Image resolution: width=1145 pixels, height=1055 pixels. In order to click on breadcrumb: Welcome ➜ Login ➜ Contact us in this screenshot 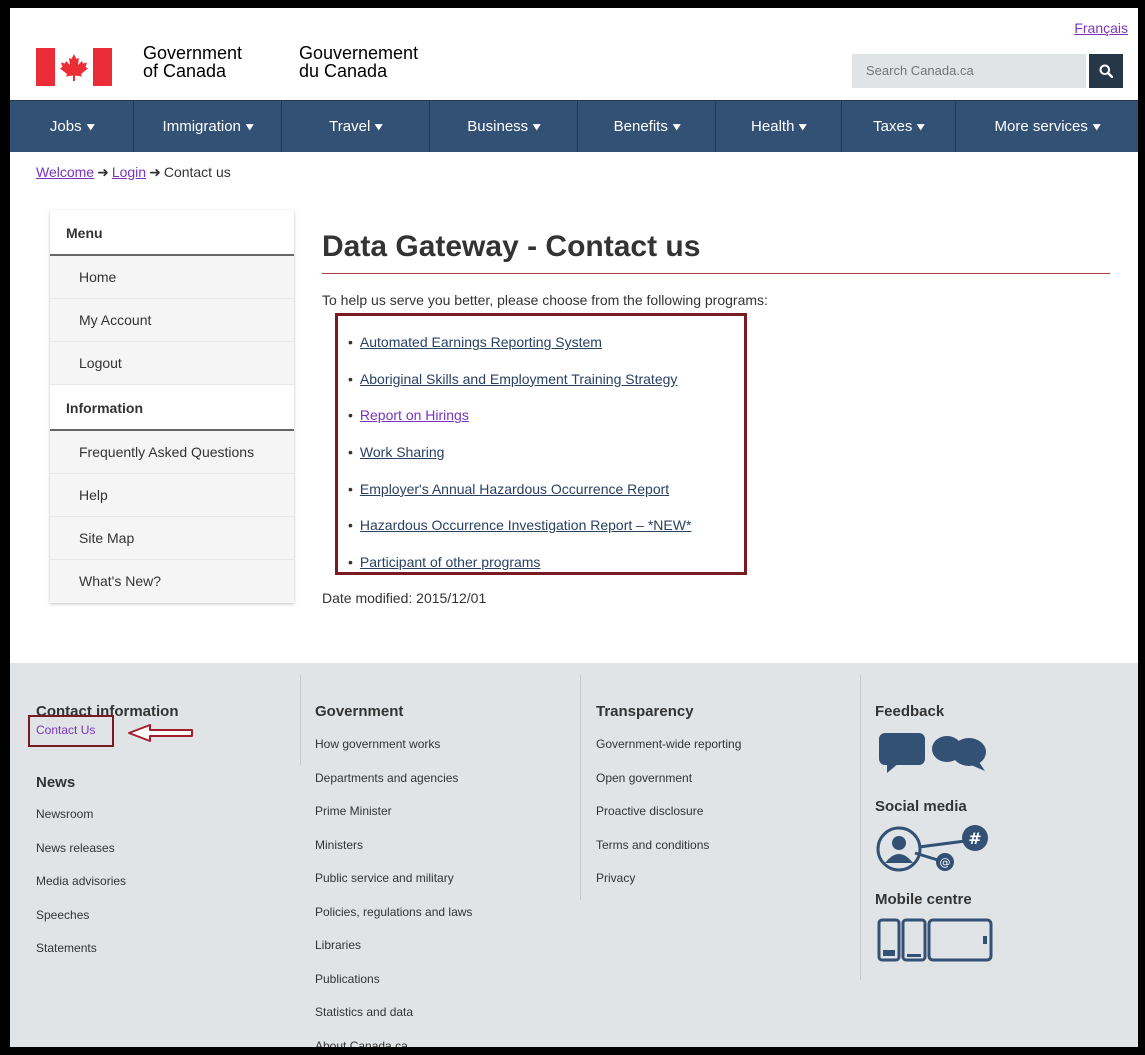, I will do `click(133, 172)`.